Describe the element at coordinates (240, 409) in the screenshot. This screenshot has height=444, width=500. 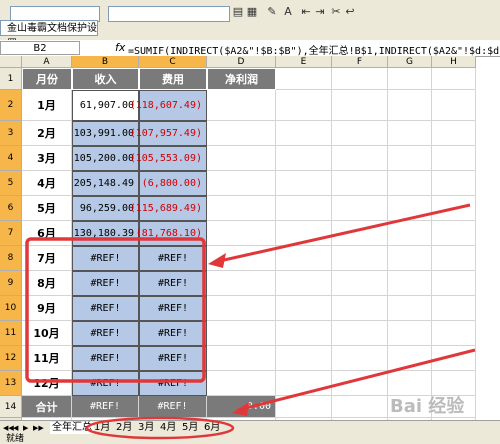
I see `arrow-head-bottom` at that location.